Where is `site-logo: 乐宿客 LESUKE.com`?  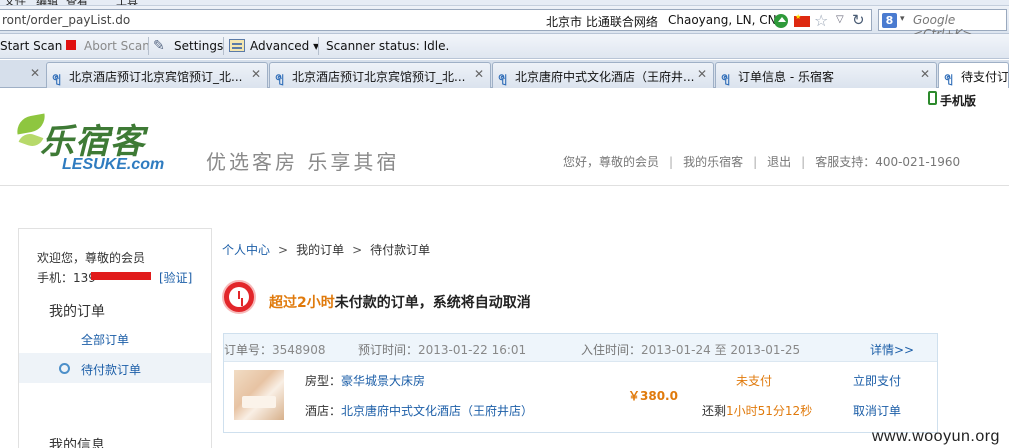 site-logo: 乐宿客 LESUKE.com is located at coordinates (104, 143).